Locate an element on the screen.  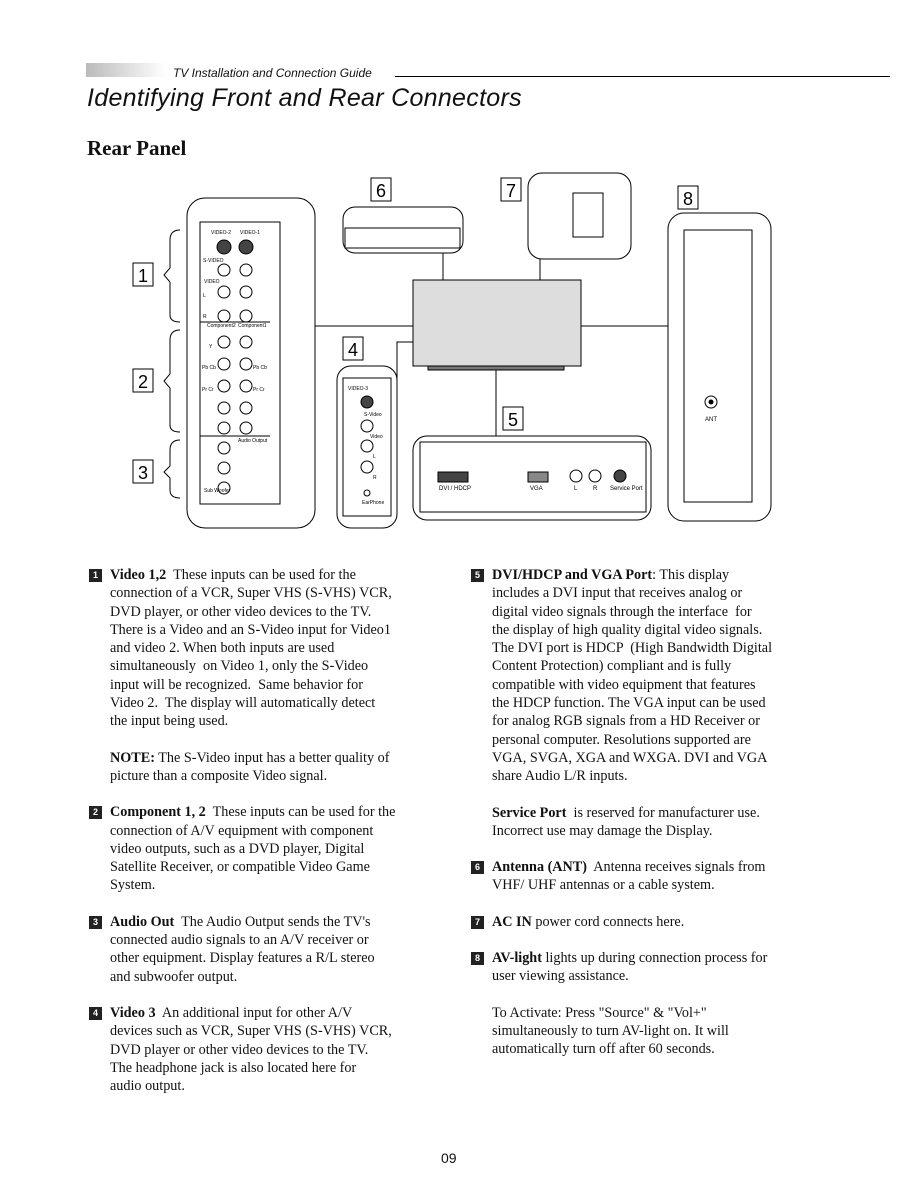
item-text: and subwoofer output. is located at coordinates (174, 976).